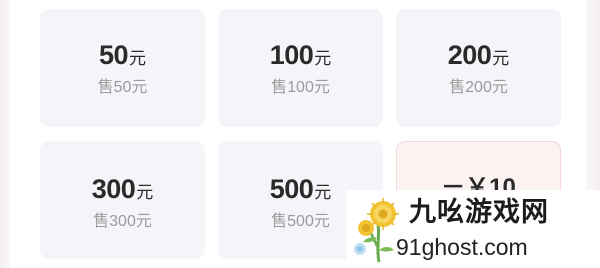 The image size is (600, 268). Describe the element at coordinates (122, 87) in the screenshot. I see `card-sell-price: 售50元` at that location.